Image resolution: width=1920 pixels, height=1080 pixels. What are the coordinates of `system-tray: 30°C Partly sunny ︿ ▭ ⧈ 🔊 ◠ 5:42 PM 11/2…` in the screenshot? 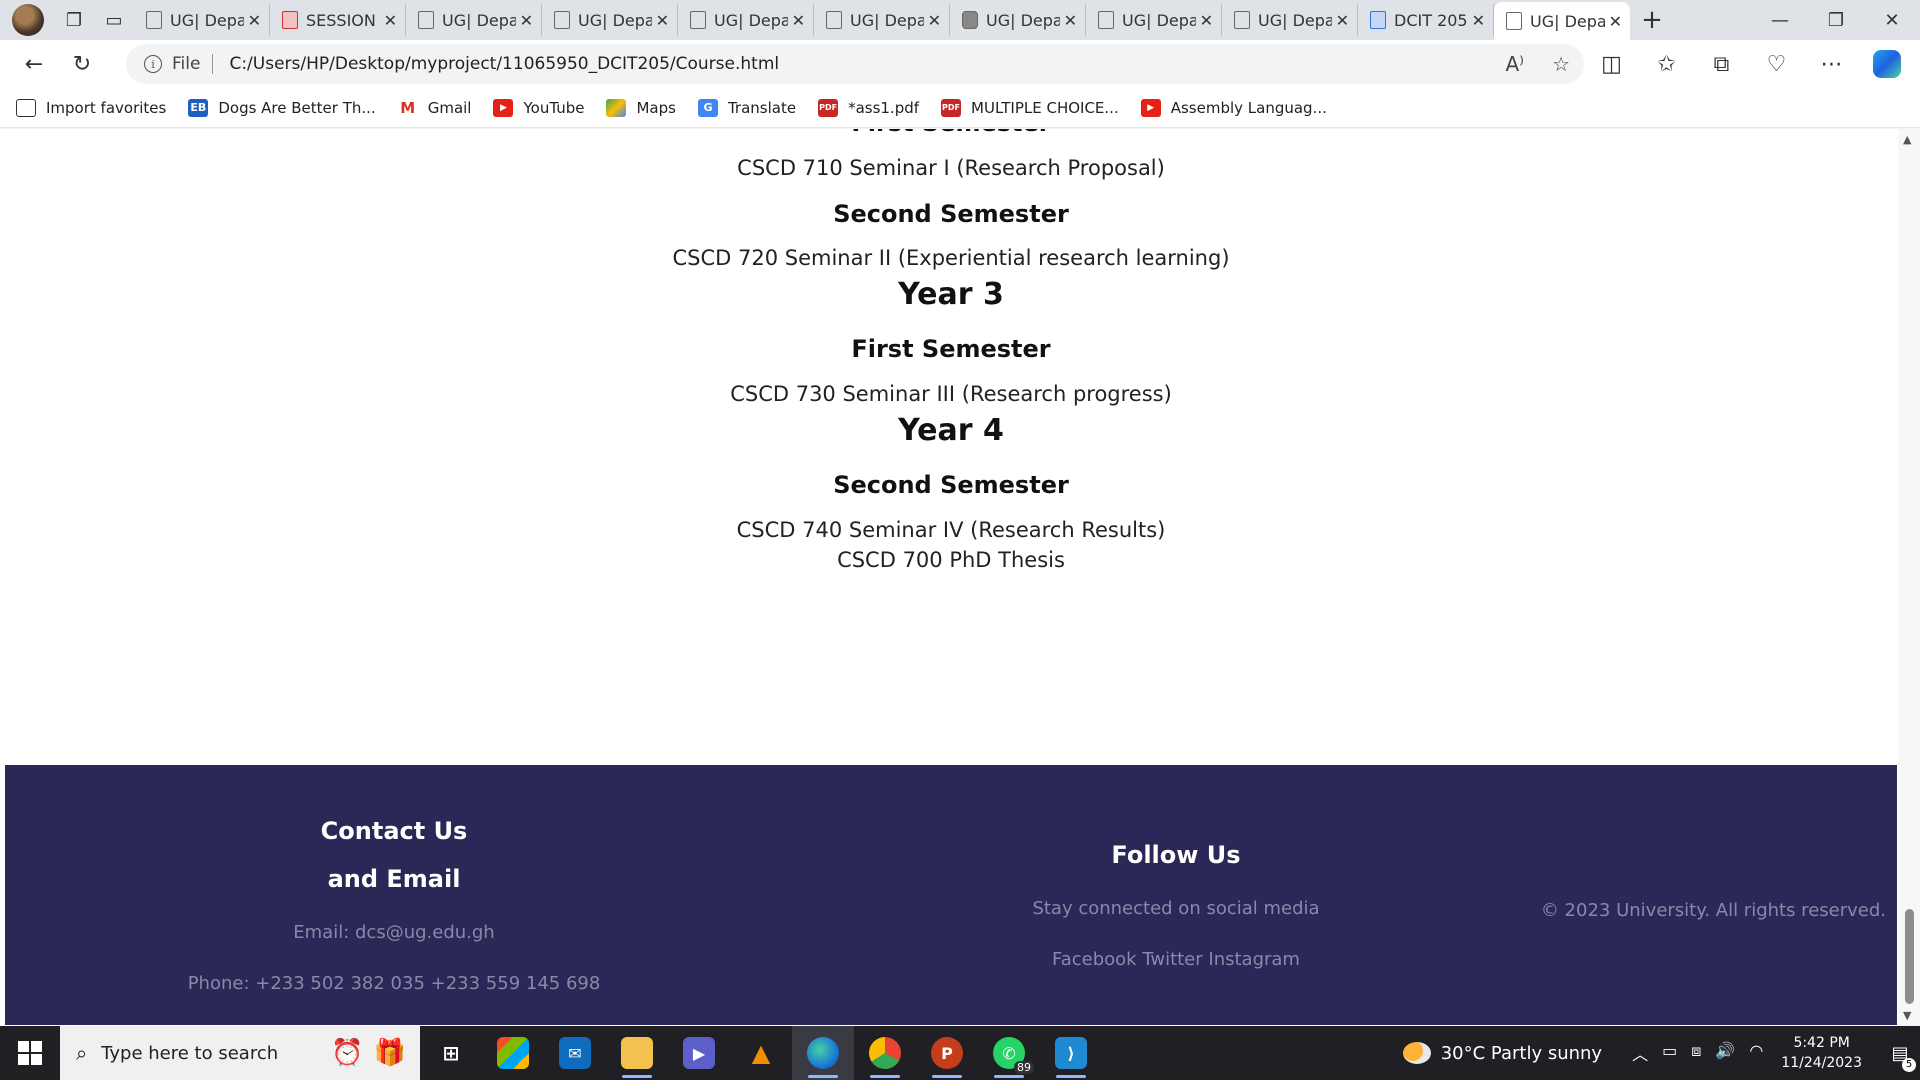 It's located at (1661, 1053).